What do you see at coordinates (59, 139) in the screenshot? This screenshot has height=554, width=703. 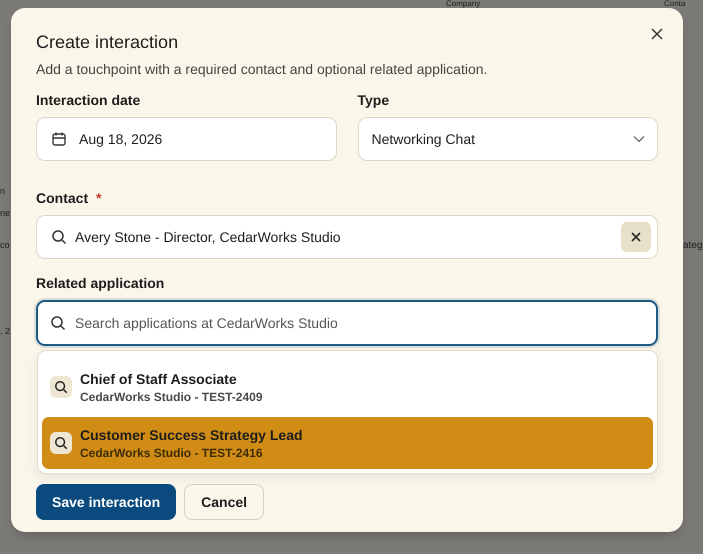 I see `calendar-icon` at bounding box center [59, 139].